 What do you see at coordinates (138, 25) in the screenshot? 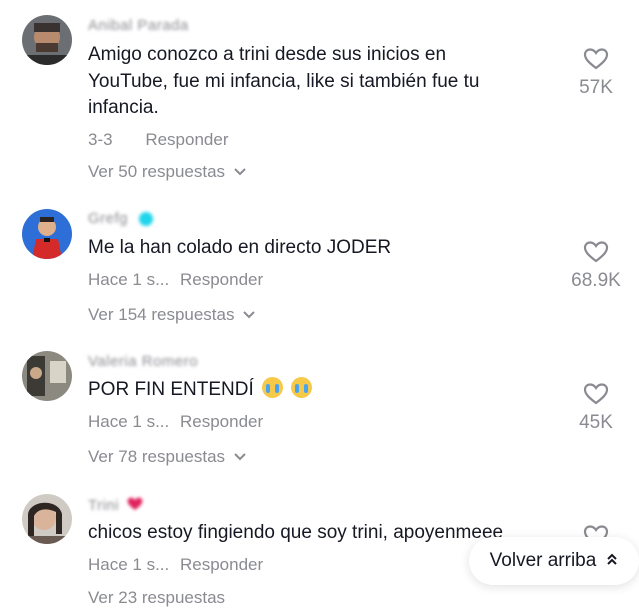
I see `comment-username: Anibal Parada` at bounding box center [138, 25].